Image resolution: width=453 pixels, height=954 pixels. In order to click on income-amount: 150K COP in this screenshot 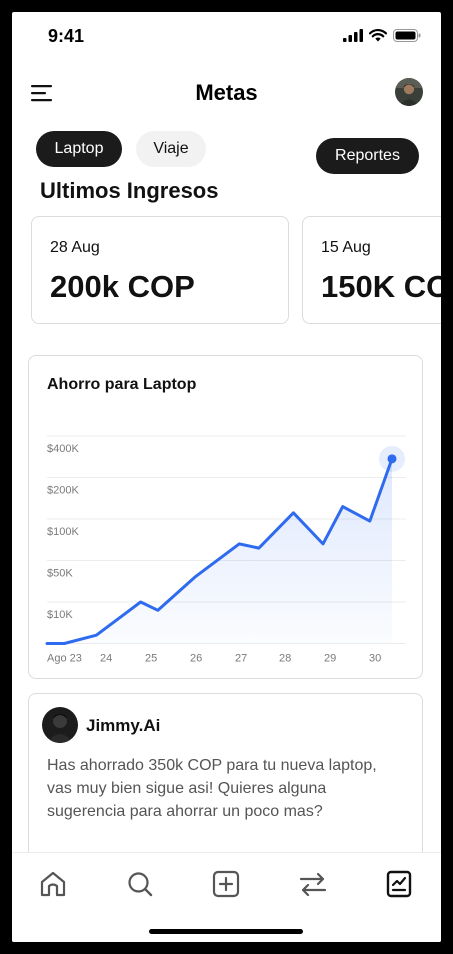, I will do `click(381, 286)`.